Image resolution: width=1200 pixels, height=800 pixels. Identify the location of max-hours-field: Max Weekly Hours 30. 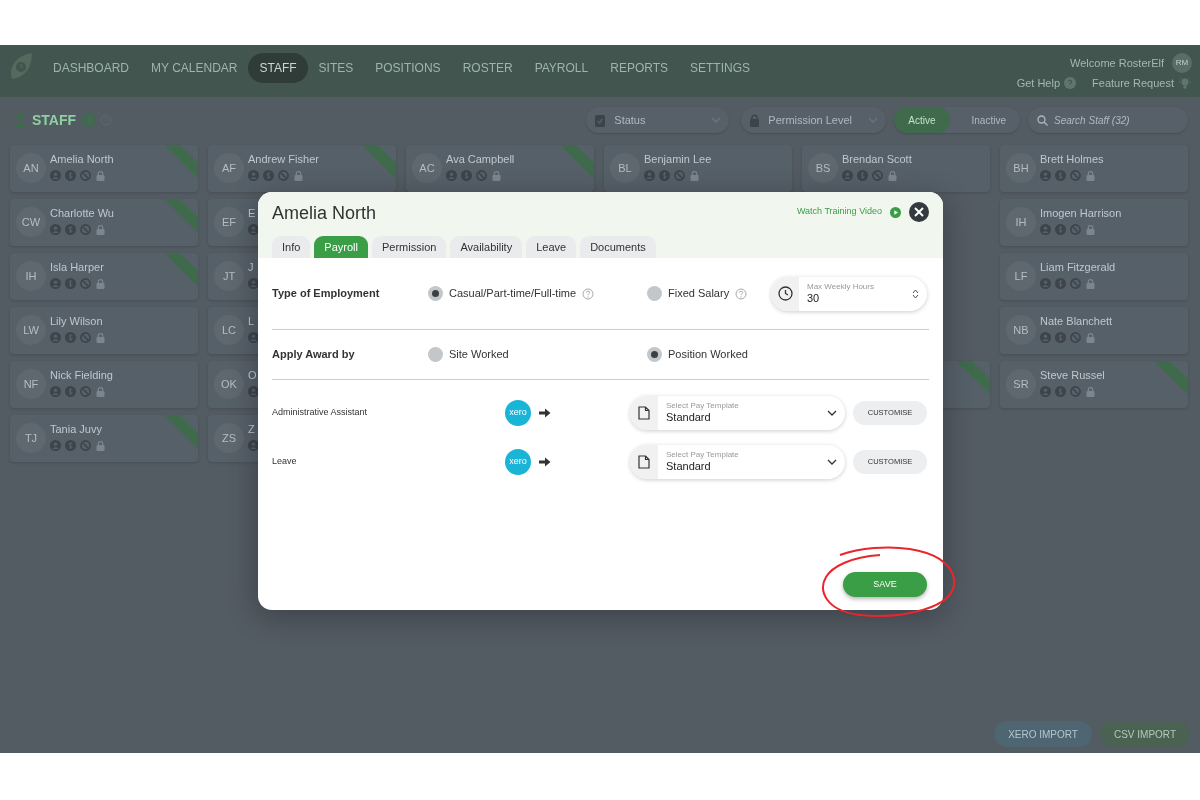
(849, 293).